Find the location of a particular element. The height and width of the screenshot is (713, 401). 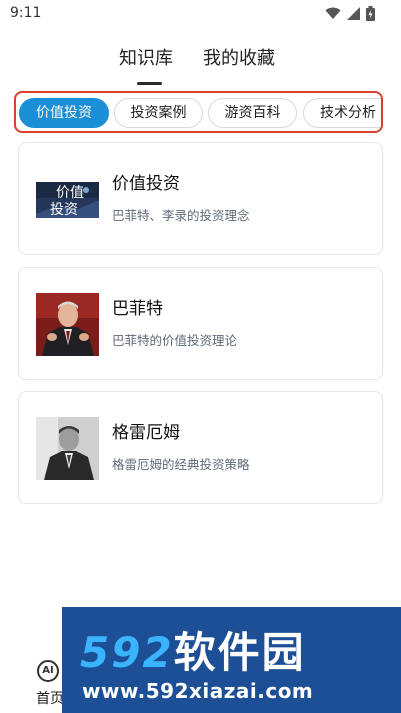

buffett-photo is located at coordinates (67, 324).